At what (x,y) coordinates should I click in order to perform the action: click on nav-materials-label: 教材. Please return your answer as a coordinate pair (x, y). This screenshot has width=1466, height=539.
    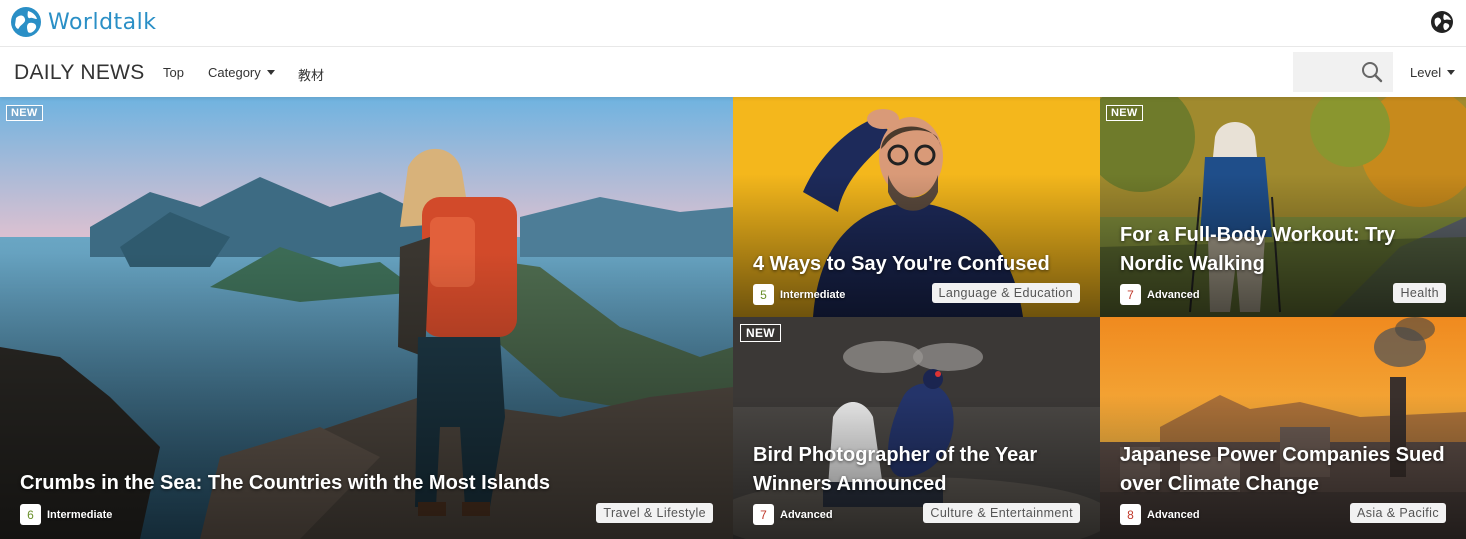
    Looking at the image, I should click on (311, 75).